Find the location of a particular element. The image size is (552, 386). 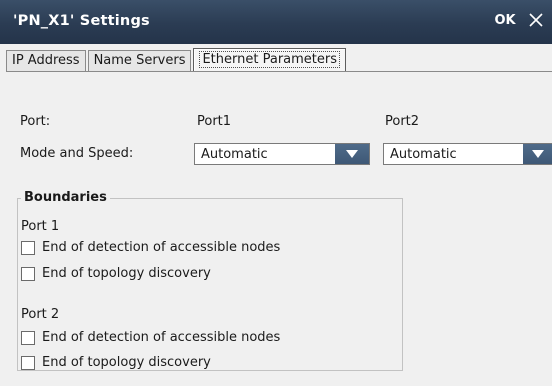

boundaries-title: Boundaries is located at coordinates (65, 197).